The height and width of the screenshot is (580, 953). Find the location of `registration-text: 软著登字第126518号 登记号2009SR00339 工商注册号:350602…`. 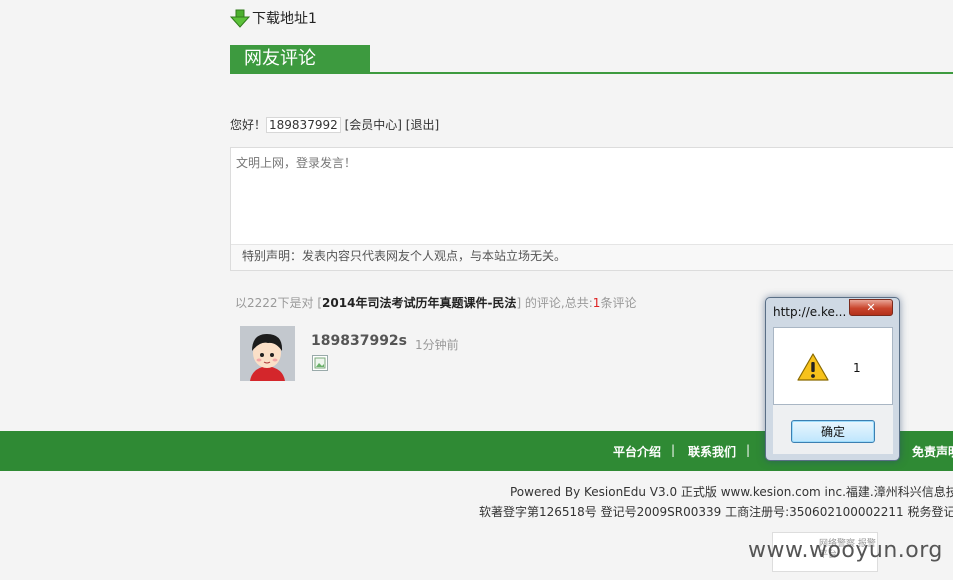

registration-text: 软著登字第126518号 登记号2009SR00339 工商注册号:350602… is located at coordinates (716, 512).